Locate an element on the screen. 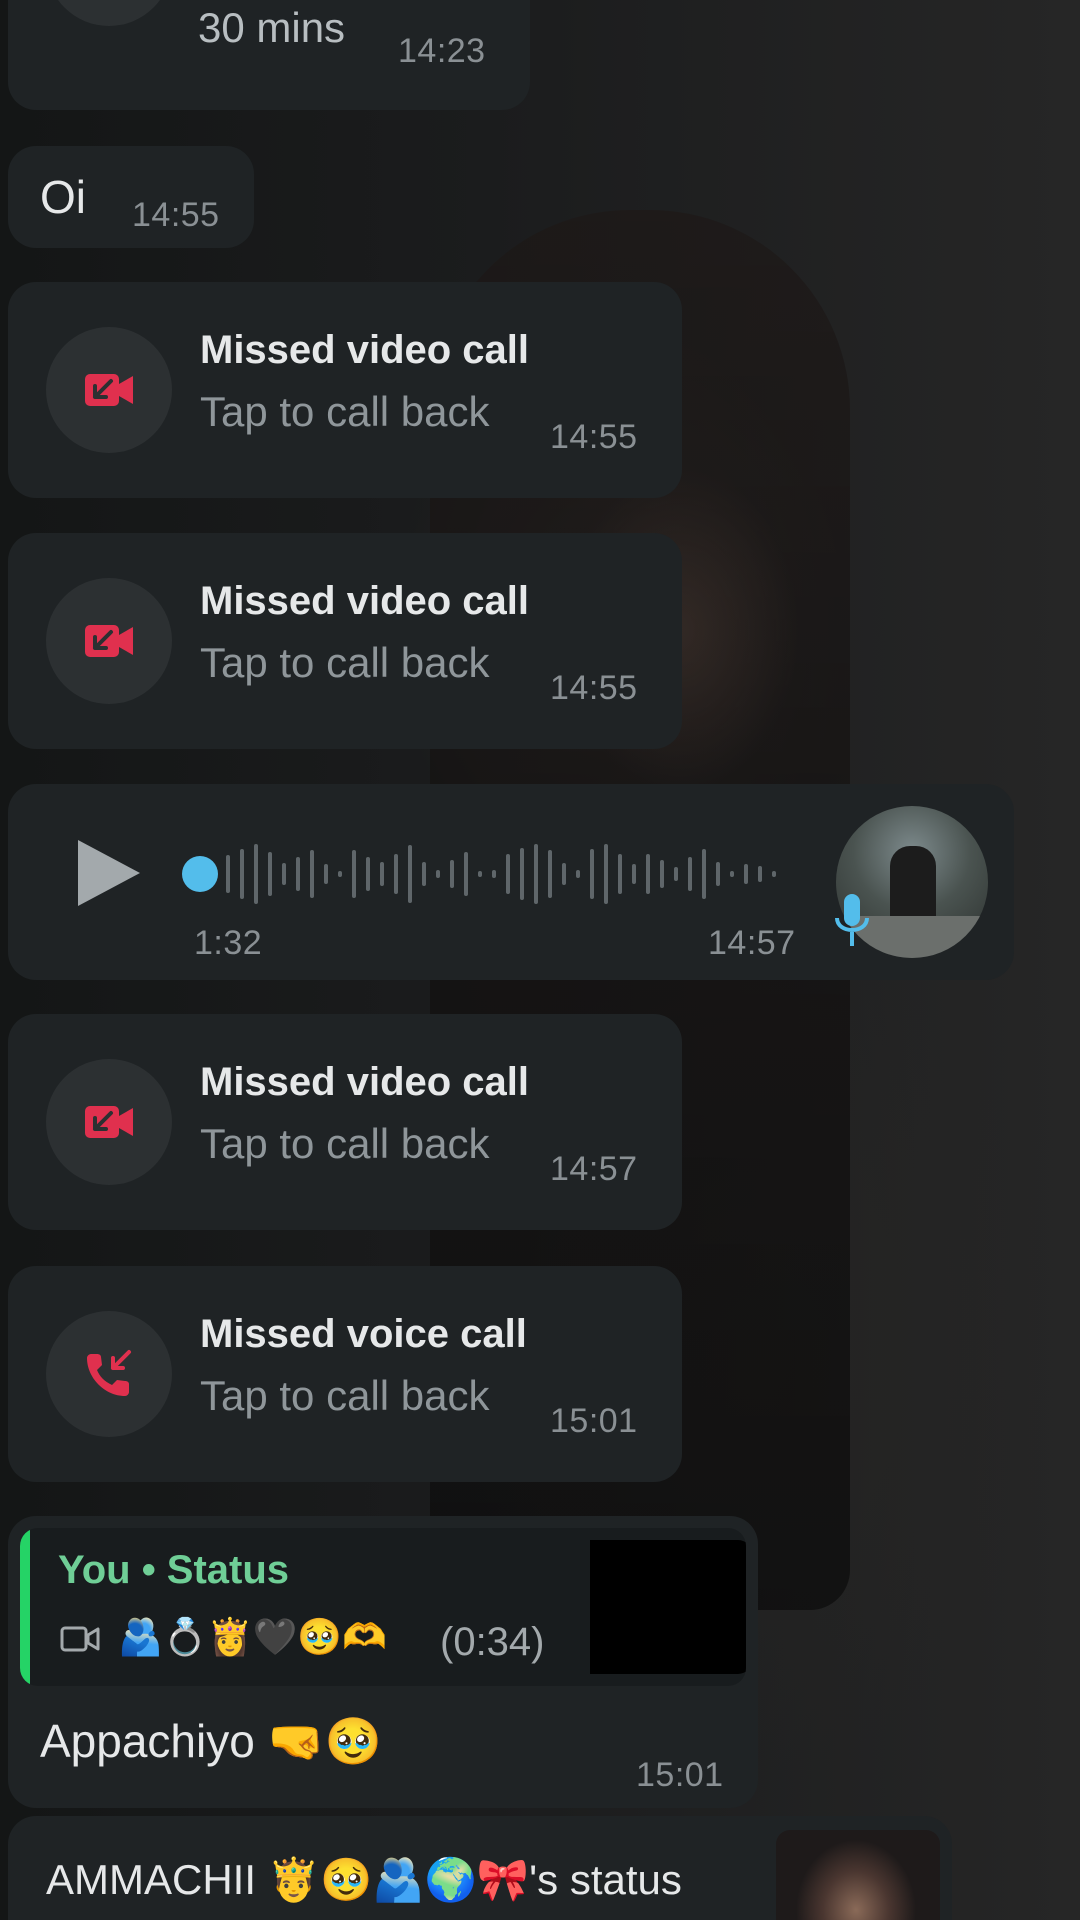 Image resolution: width=1080 pixels, height=1920 pixels. text-message-bubble: Oi 14:55 is located at coordinates (131, 197).